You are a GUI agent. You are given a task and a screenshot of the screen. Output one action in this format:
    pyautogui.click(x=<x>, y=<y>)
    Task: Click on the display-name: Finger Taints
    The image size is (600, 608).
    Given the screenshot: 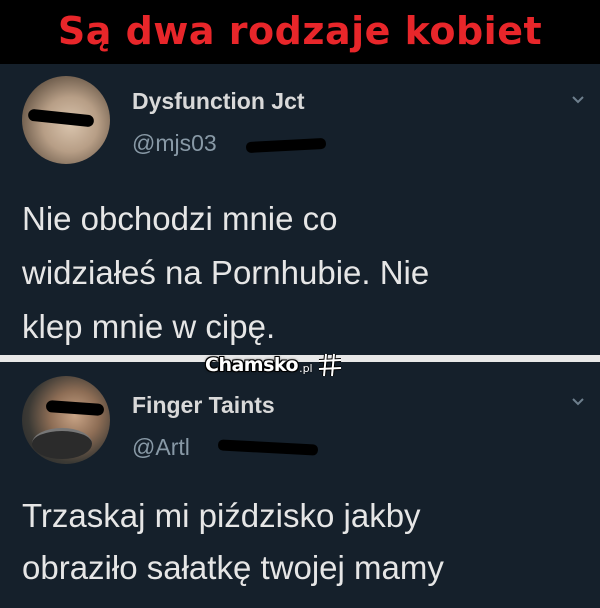 What is the action you would take?
    pyautogui.click(x=203, y=405)
    